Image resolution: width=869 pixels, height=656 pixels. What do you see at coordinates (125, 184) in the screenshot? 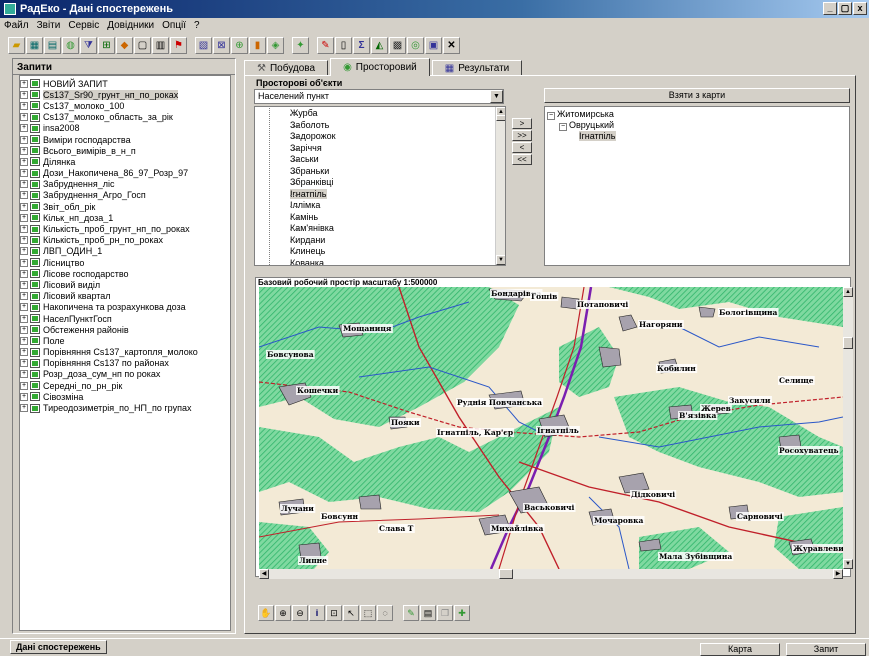
I see `query-item: + Забруднення_ліс` at bounding box center [125, 184].